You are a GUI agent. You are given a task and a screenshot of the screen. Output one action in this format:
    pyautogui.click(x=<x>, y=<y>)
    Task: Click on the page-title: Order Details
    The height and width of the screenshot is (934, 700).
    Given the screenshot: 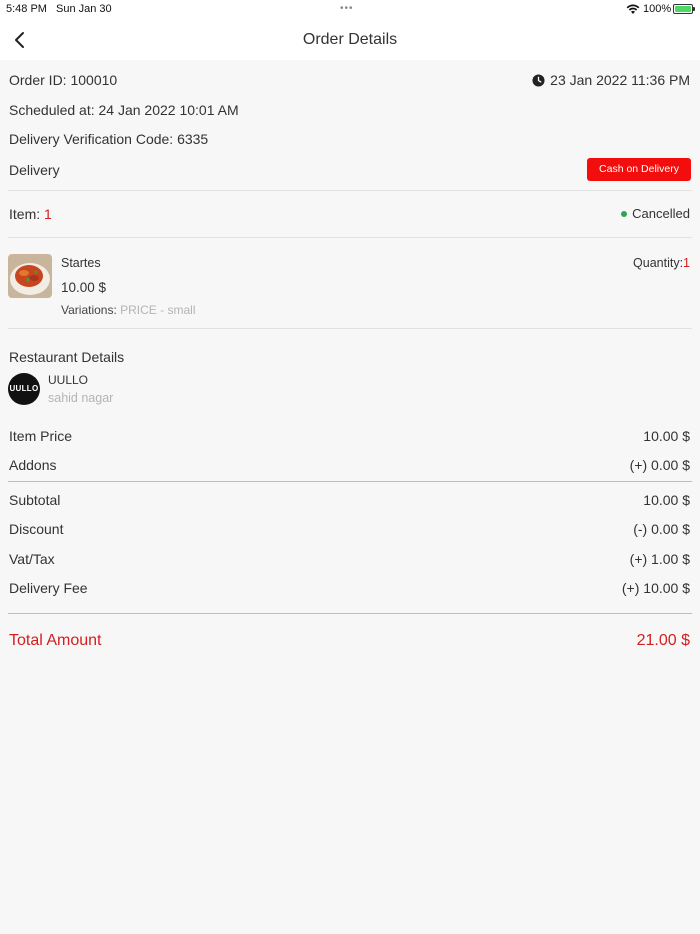 What is the action you would take?
    pyautogui.click(x=350, y=39)
    